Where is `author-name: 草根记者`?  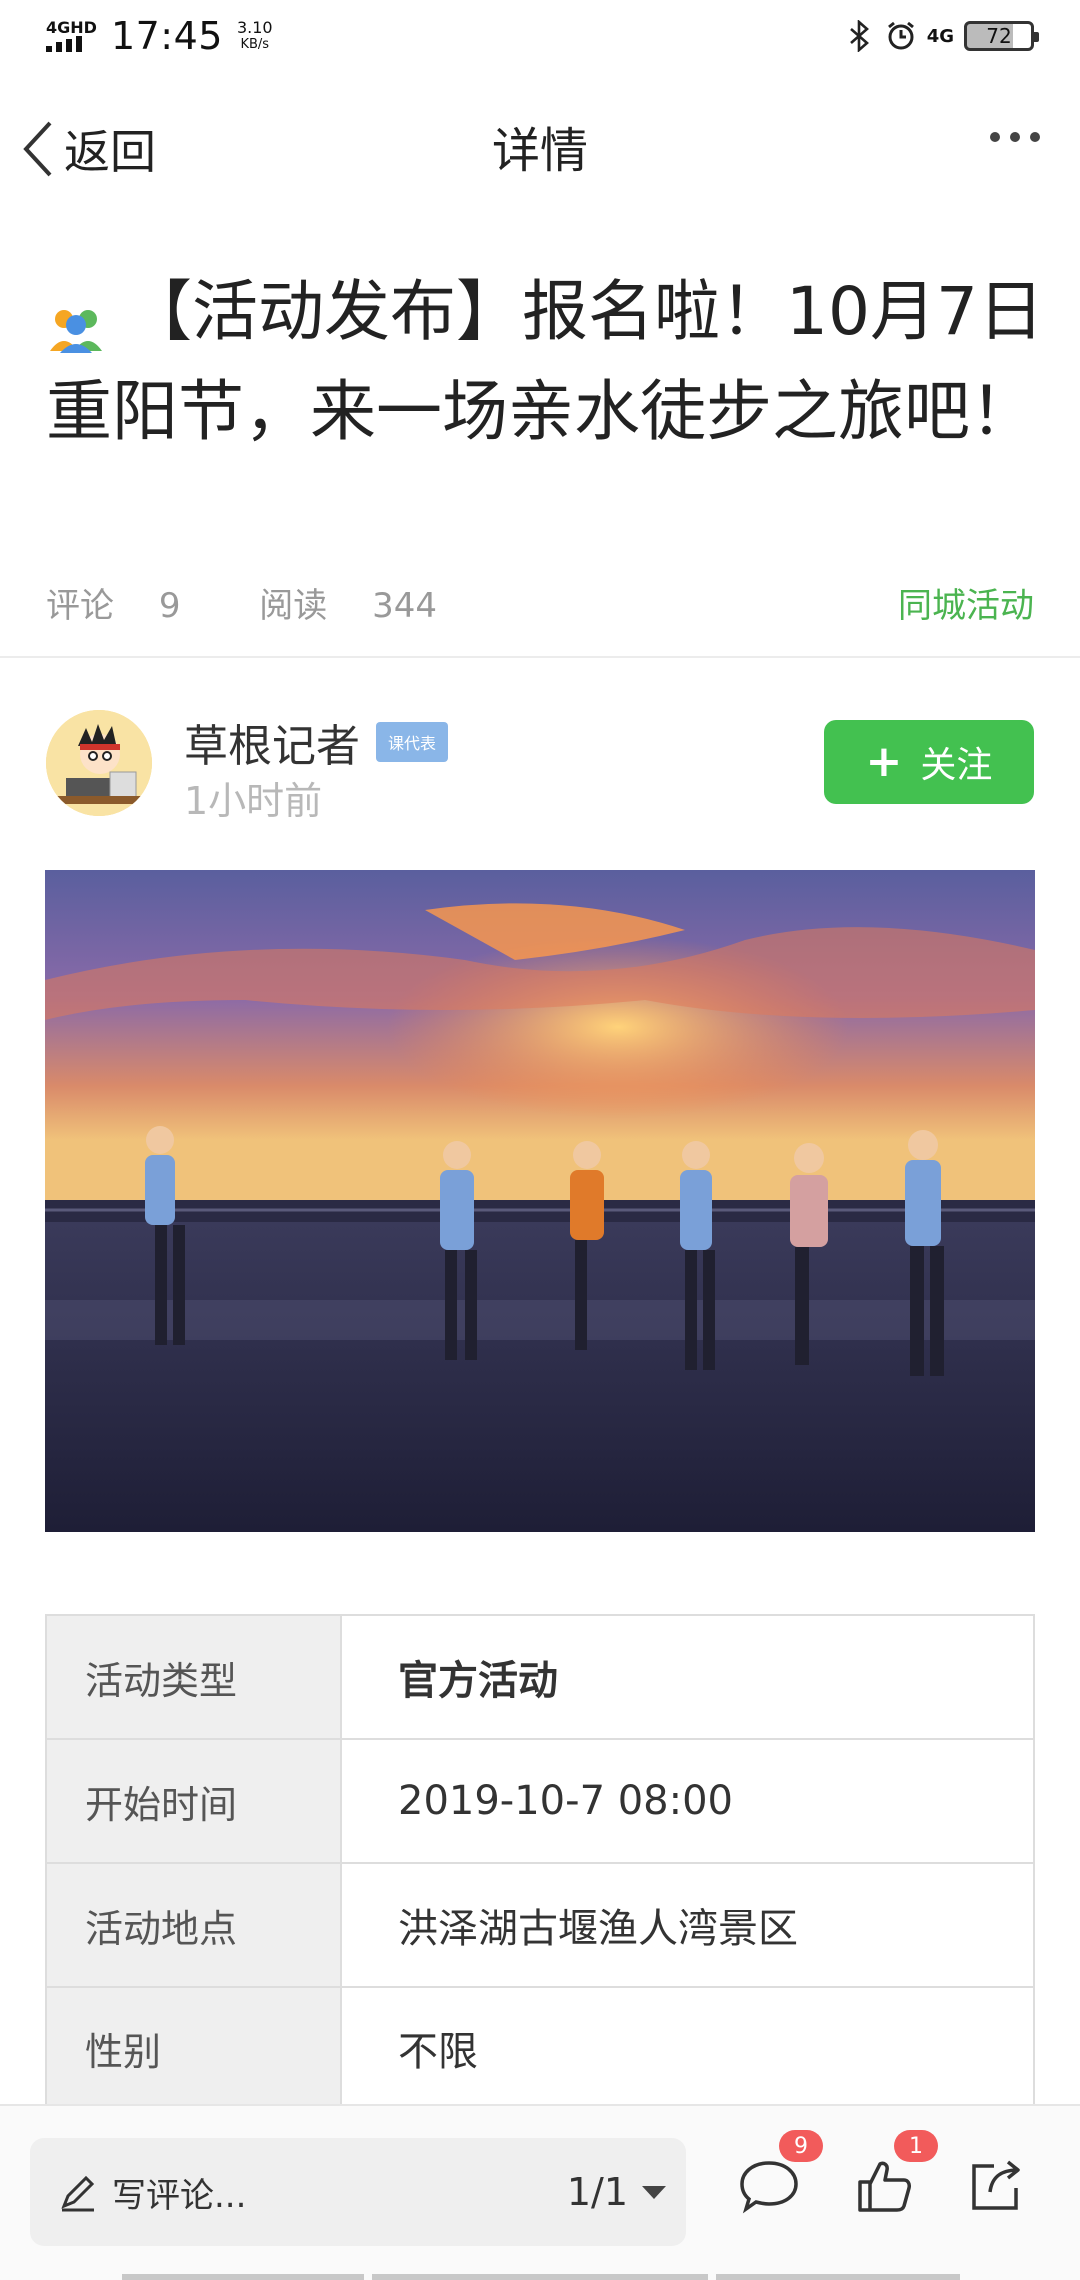 author-name: 草根记者 is located at coordinates (272, 742).